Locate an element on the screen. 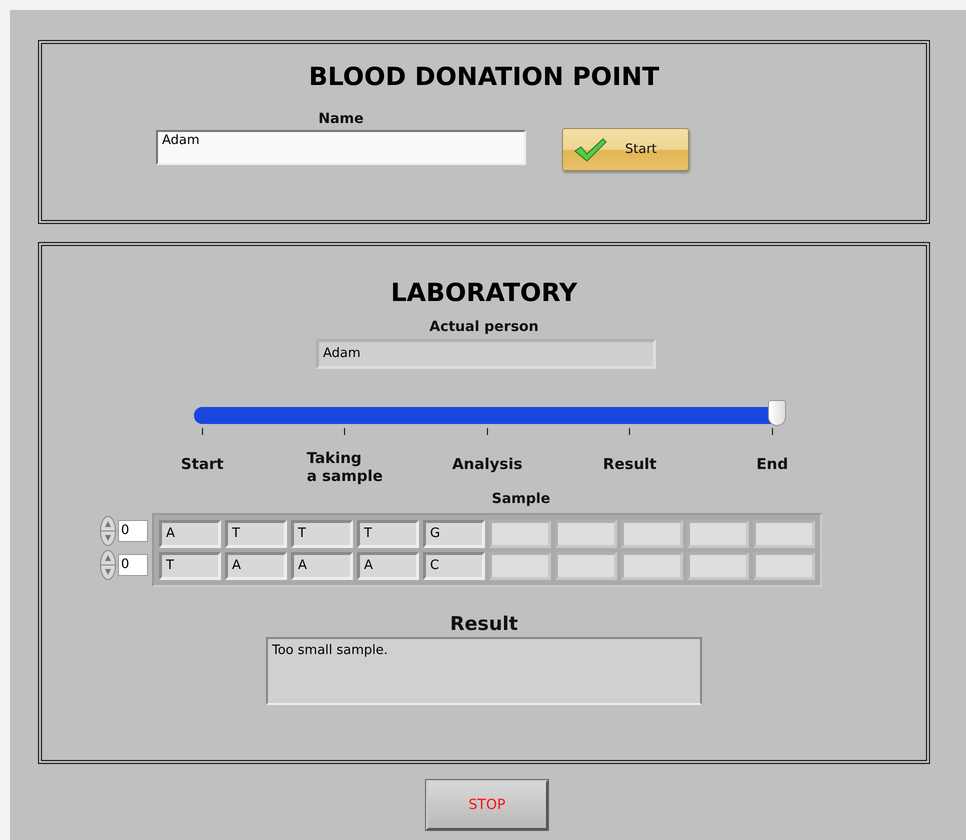 This screenshot has height=840, width=966. scale-label: Analysis is located at coordinates (487, 464).